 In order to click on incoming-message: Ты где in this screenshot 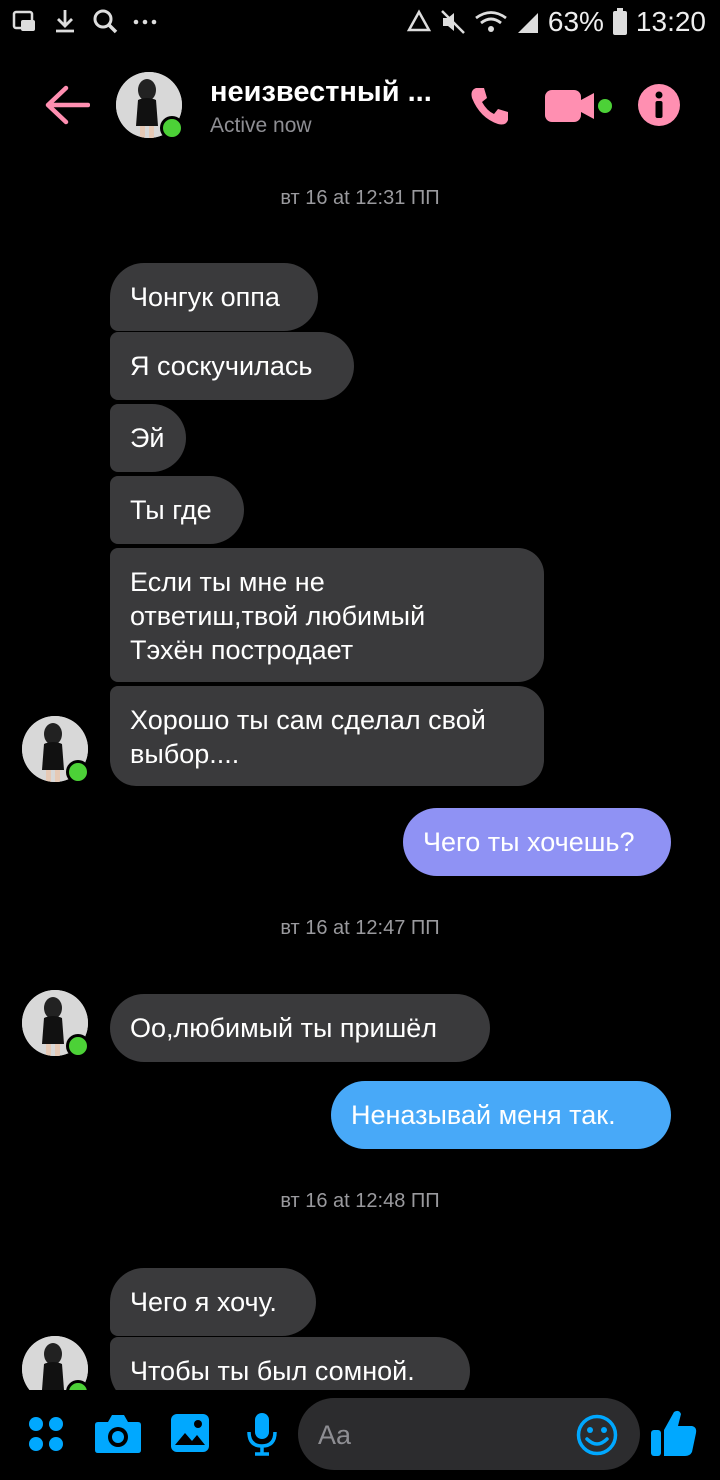, I will do `click(177, 510)`.